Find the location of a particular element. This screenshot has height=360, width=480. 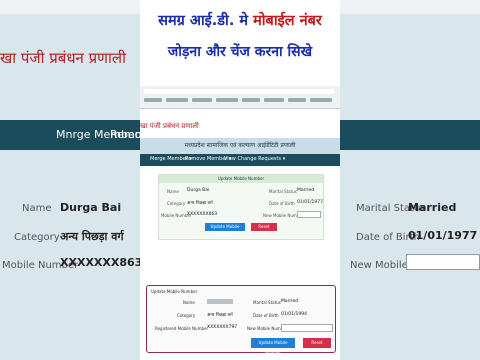

browser-chrome is located at coordinates (240, 97).